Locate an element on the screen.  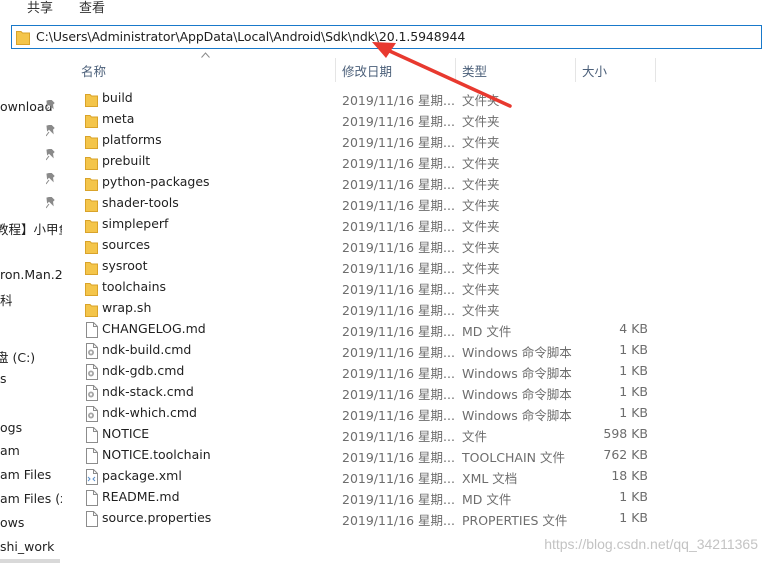
path-segment: AppData is located at coordinates (207, 36).